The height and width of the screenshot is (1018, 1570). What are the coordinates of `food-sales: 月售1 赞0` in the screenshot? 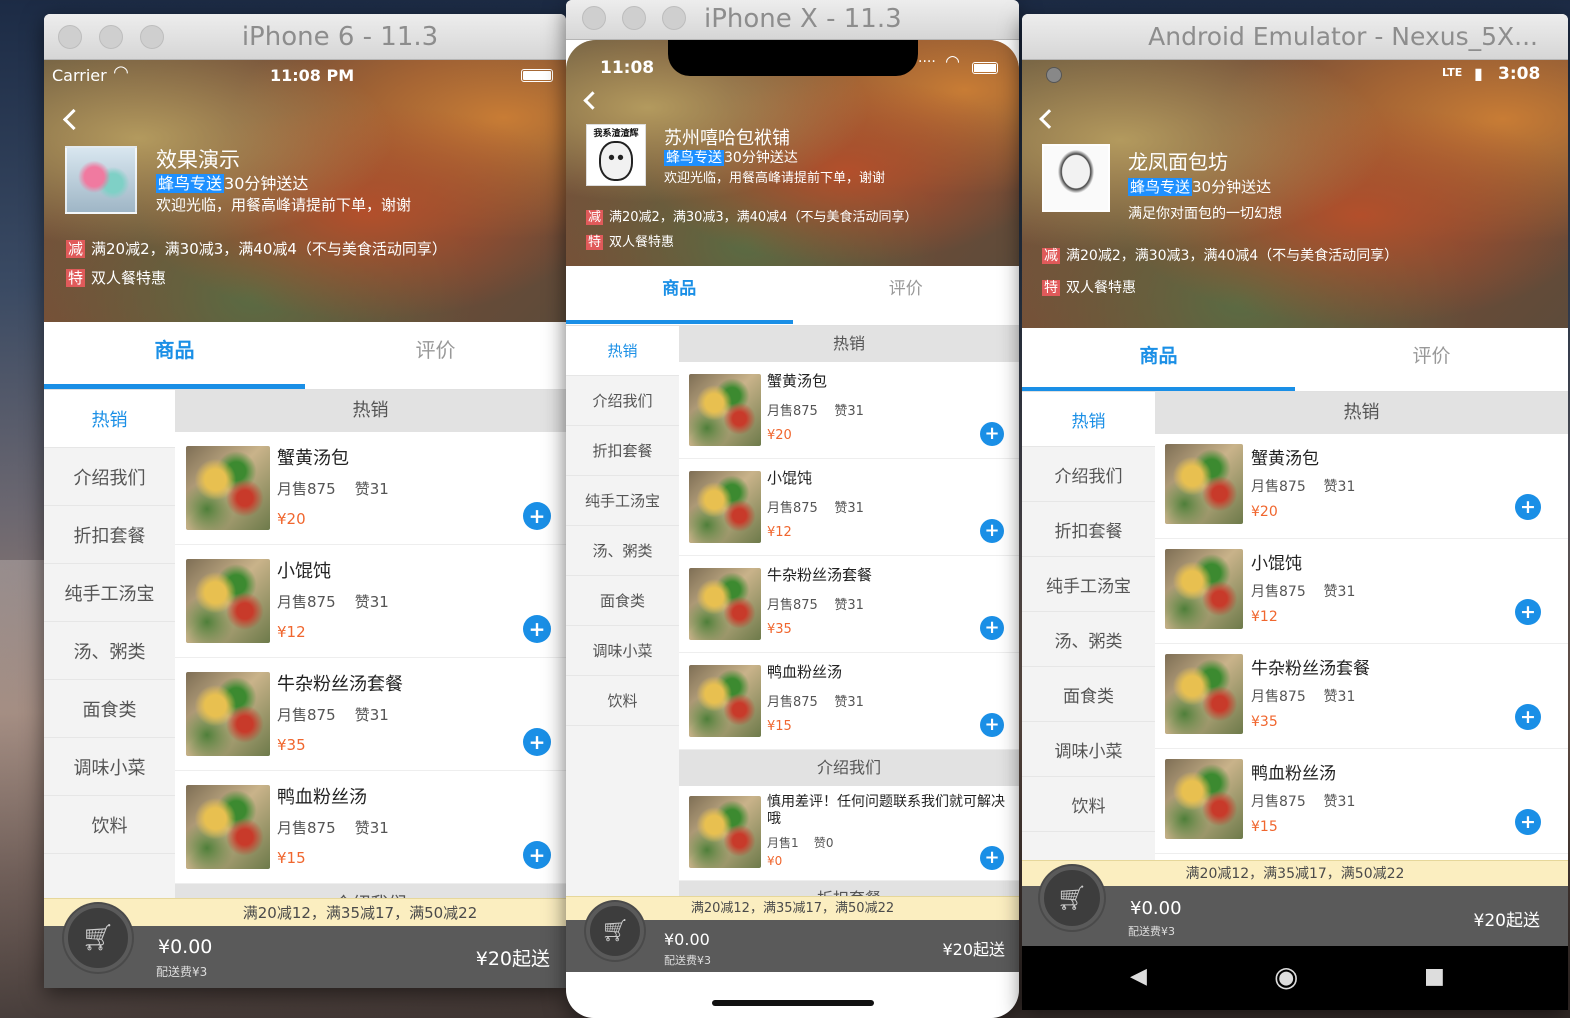 It's located at (800, 843).